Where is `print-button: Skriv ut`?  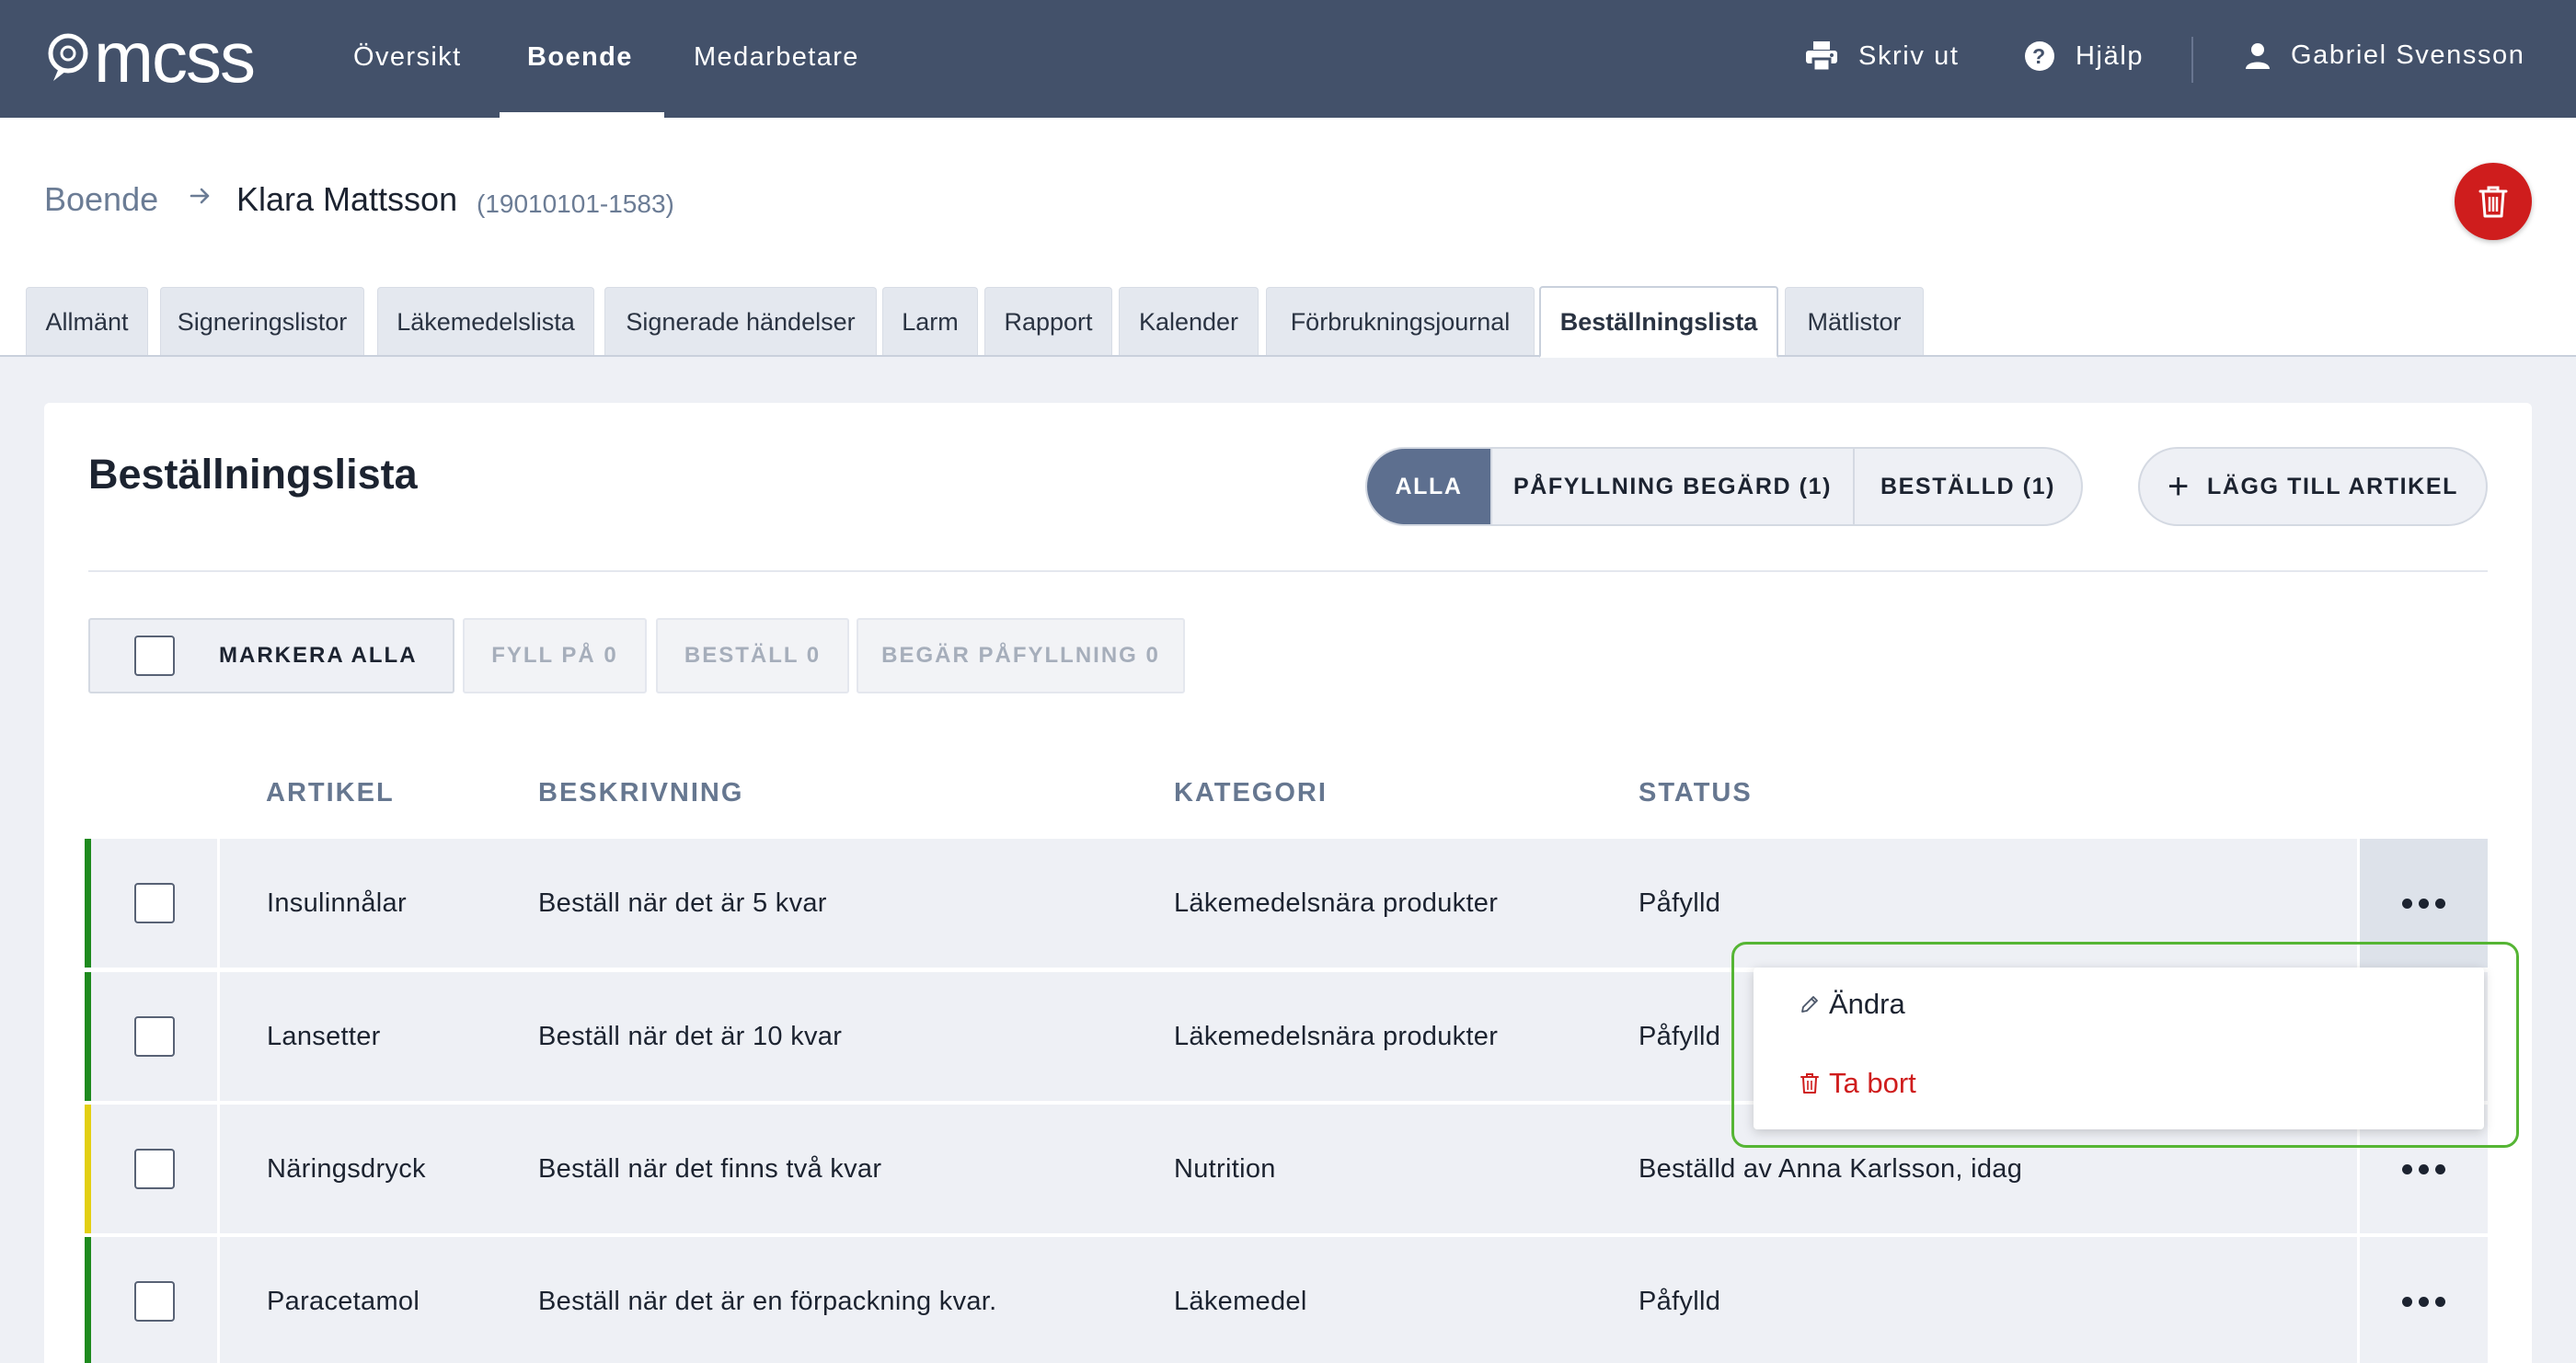 print-button: Skriv ut is located at coordinates (1882, 56).